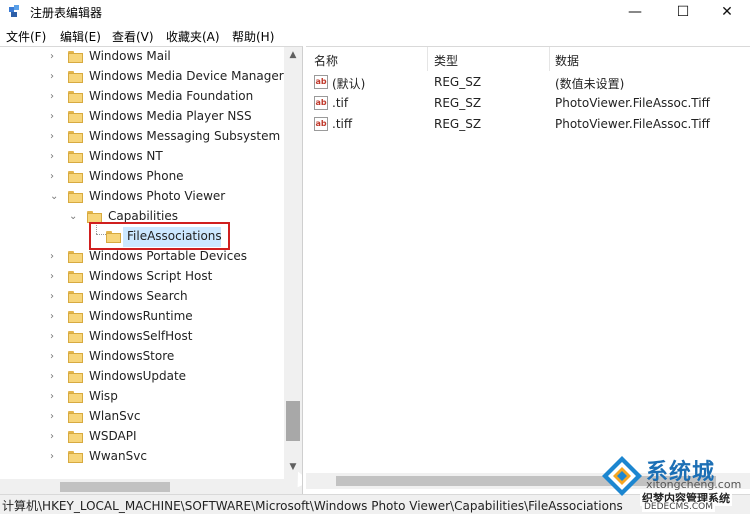  What do you see at coordinates (66, 13) in the screenshot?
I see `window-title: 注册表编辑器` at bounding box center [66, 13].